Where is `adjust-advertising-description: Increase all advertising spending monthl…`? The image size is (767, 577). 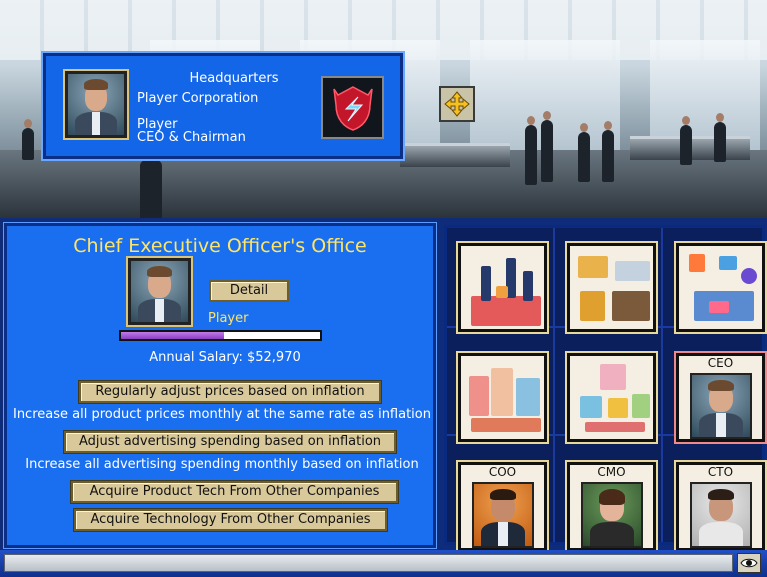
adjust-advertising-description: Increase all advertising spending monthl… is located at coordinates (222, 464).